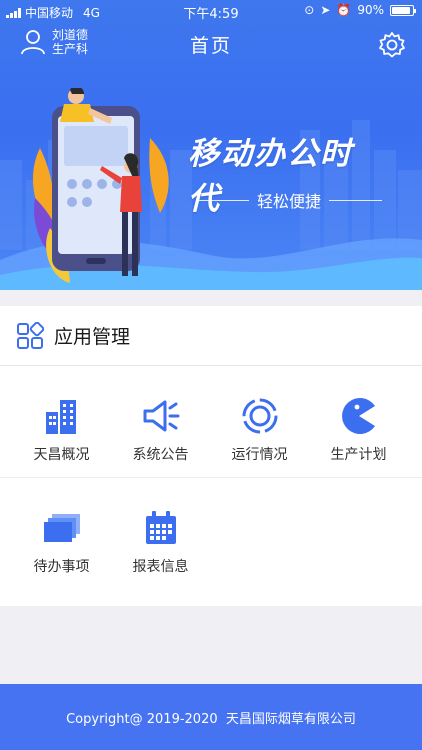 This screenshot has width=422, height=750. I want to click on footer: Copyright@ 2019-2020 天昌国际烟草有限公司, so click(211, 717).